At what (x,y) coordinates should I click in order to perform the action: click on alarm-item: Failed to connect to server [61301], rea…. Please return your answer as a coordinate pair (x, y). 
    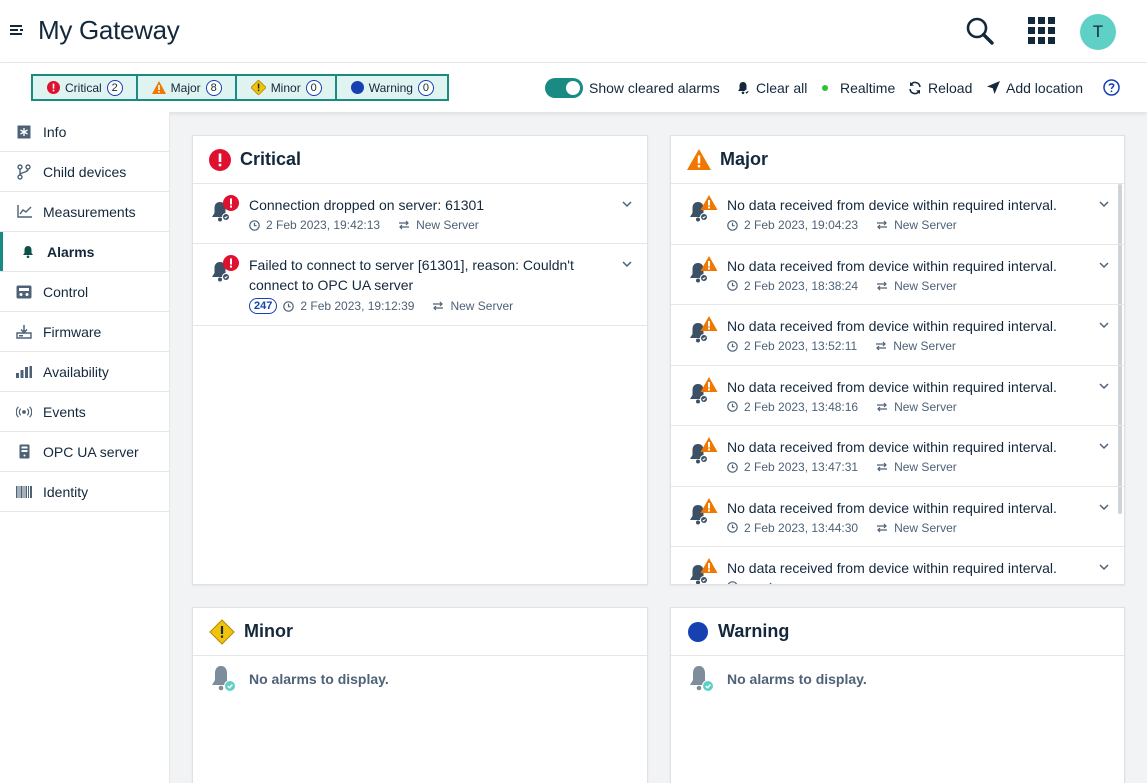
    Looking at the image, I should click on (420, 285).